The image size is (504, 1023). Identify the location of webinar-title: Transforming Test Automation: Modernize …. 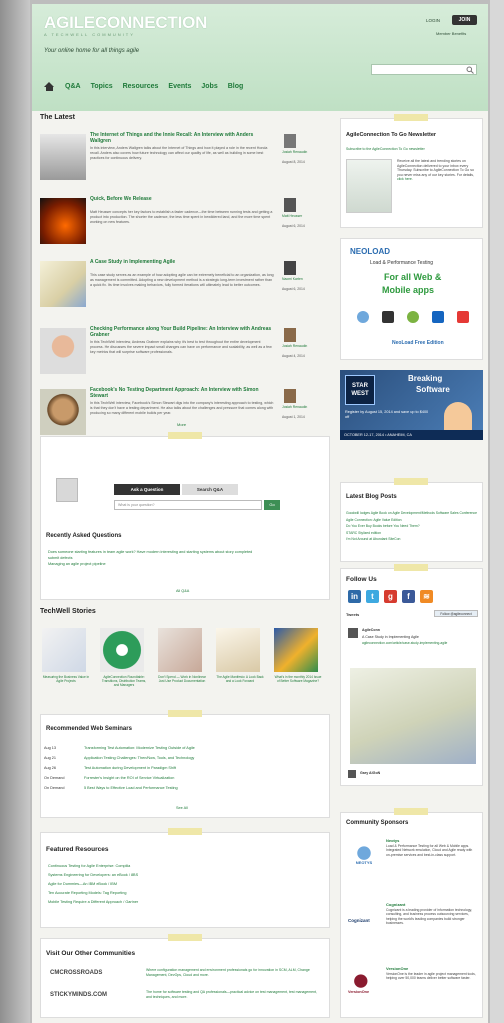
(139, 748).